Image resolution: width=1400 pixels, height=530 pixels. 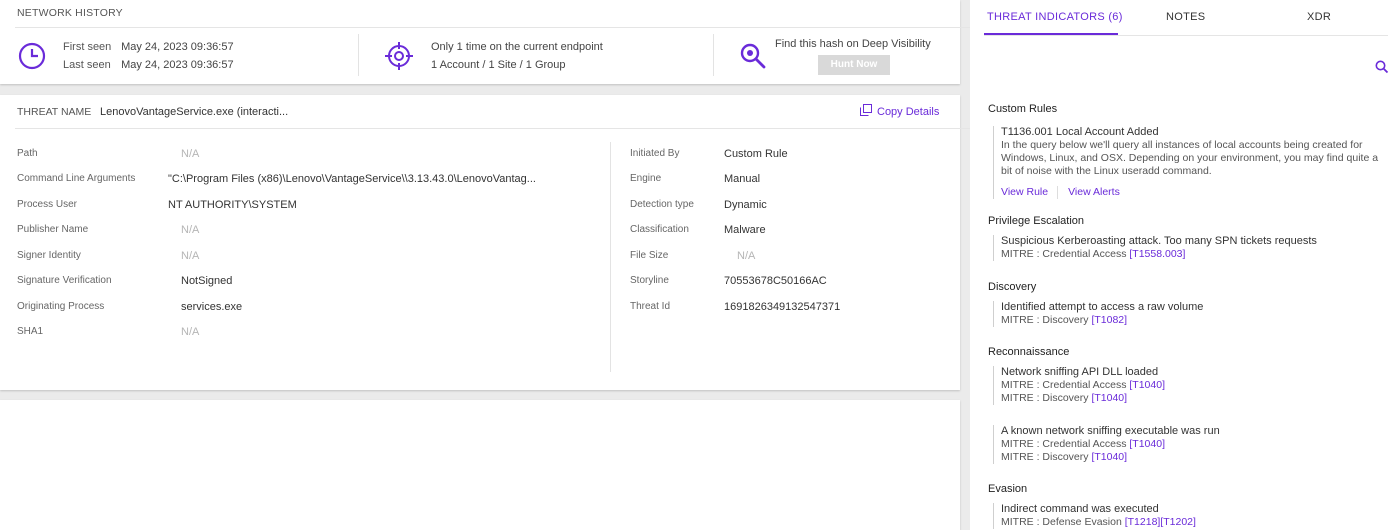 What do you see at coordinates (649, 280) in the screenshot?
I see `field-label: Storyline` at bounding box center [649, 280].